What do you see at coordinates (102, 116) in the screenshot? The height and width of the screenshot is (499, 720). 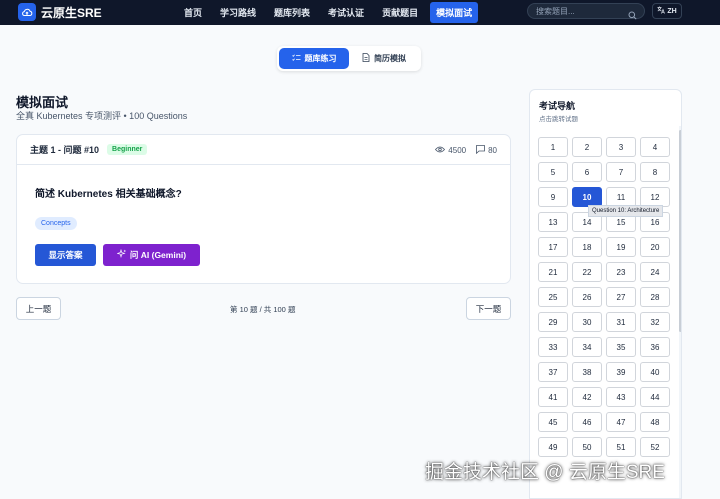 I see `page-subtitle: 全真 Kubernetes 专项测评 • 100 Questions` at bounding box center [102, 116].